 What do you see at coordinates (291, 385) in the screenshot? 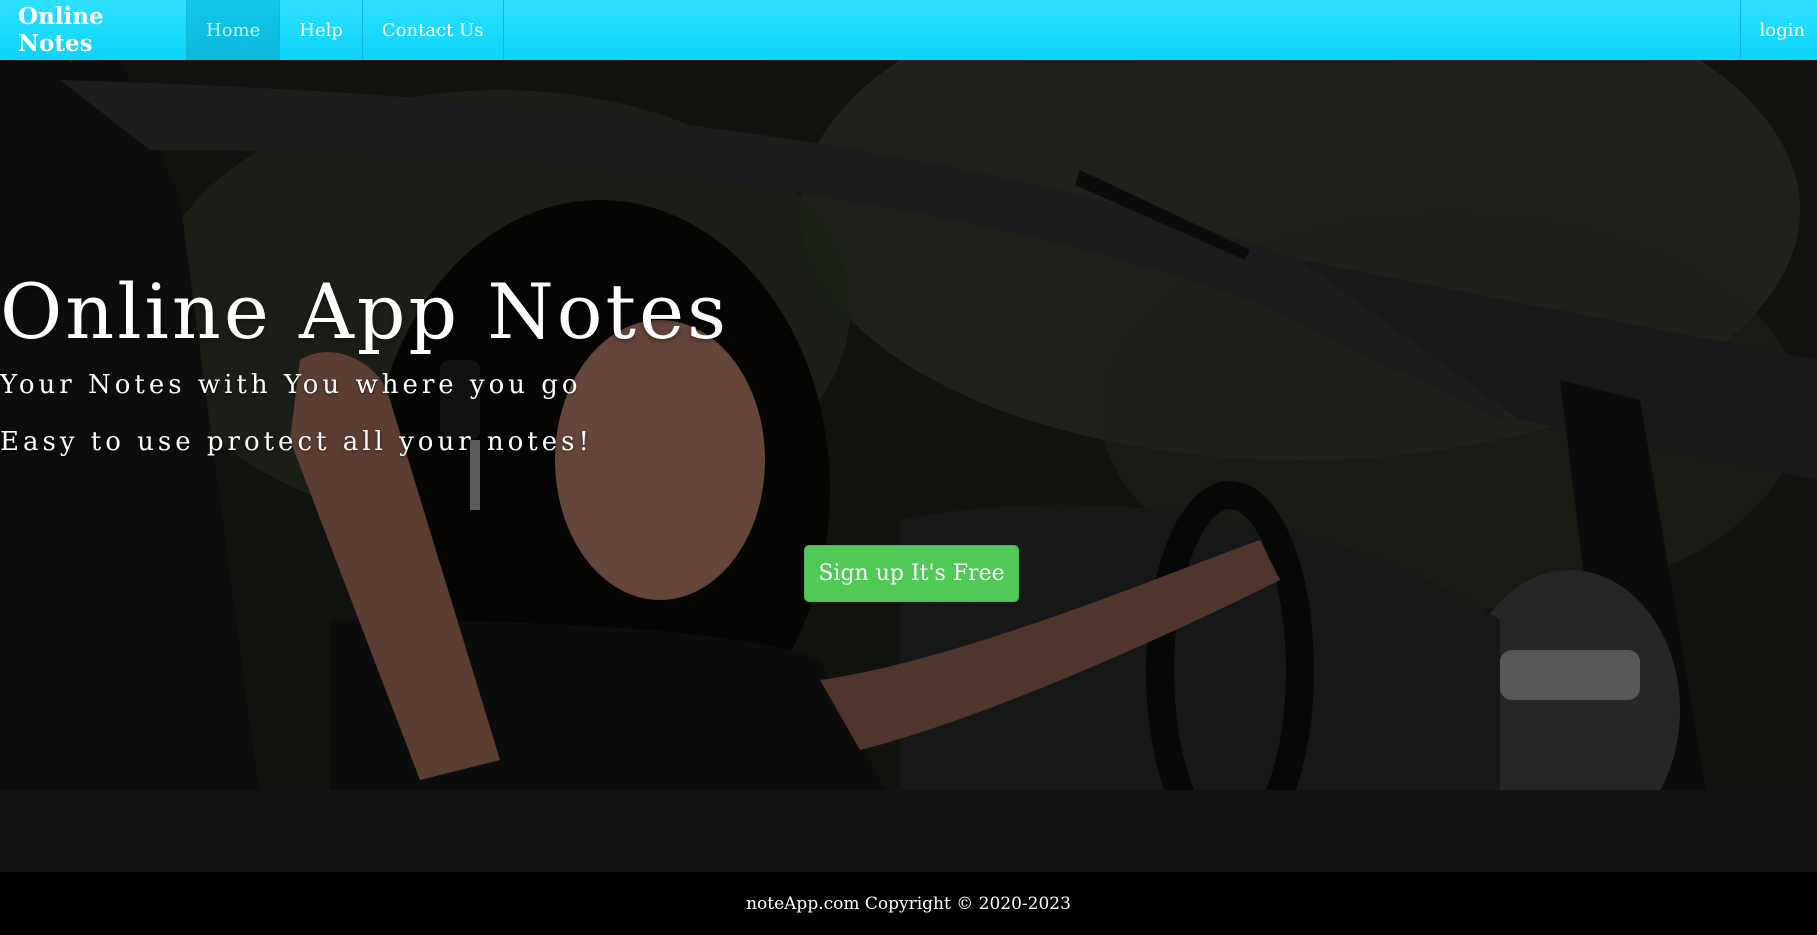
I see `hero-subtitle-primary: Your Notes with You where you go` at bounding box center [291, 385].